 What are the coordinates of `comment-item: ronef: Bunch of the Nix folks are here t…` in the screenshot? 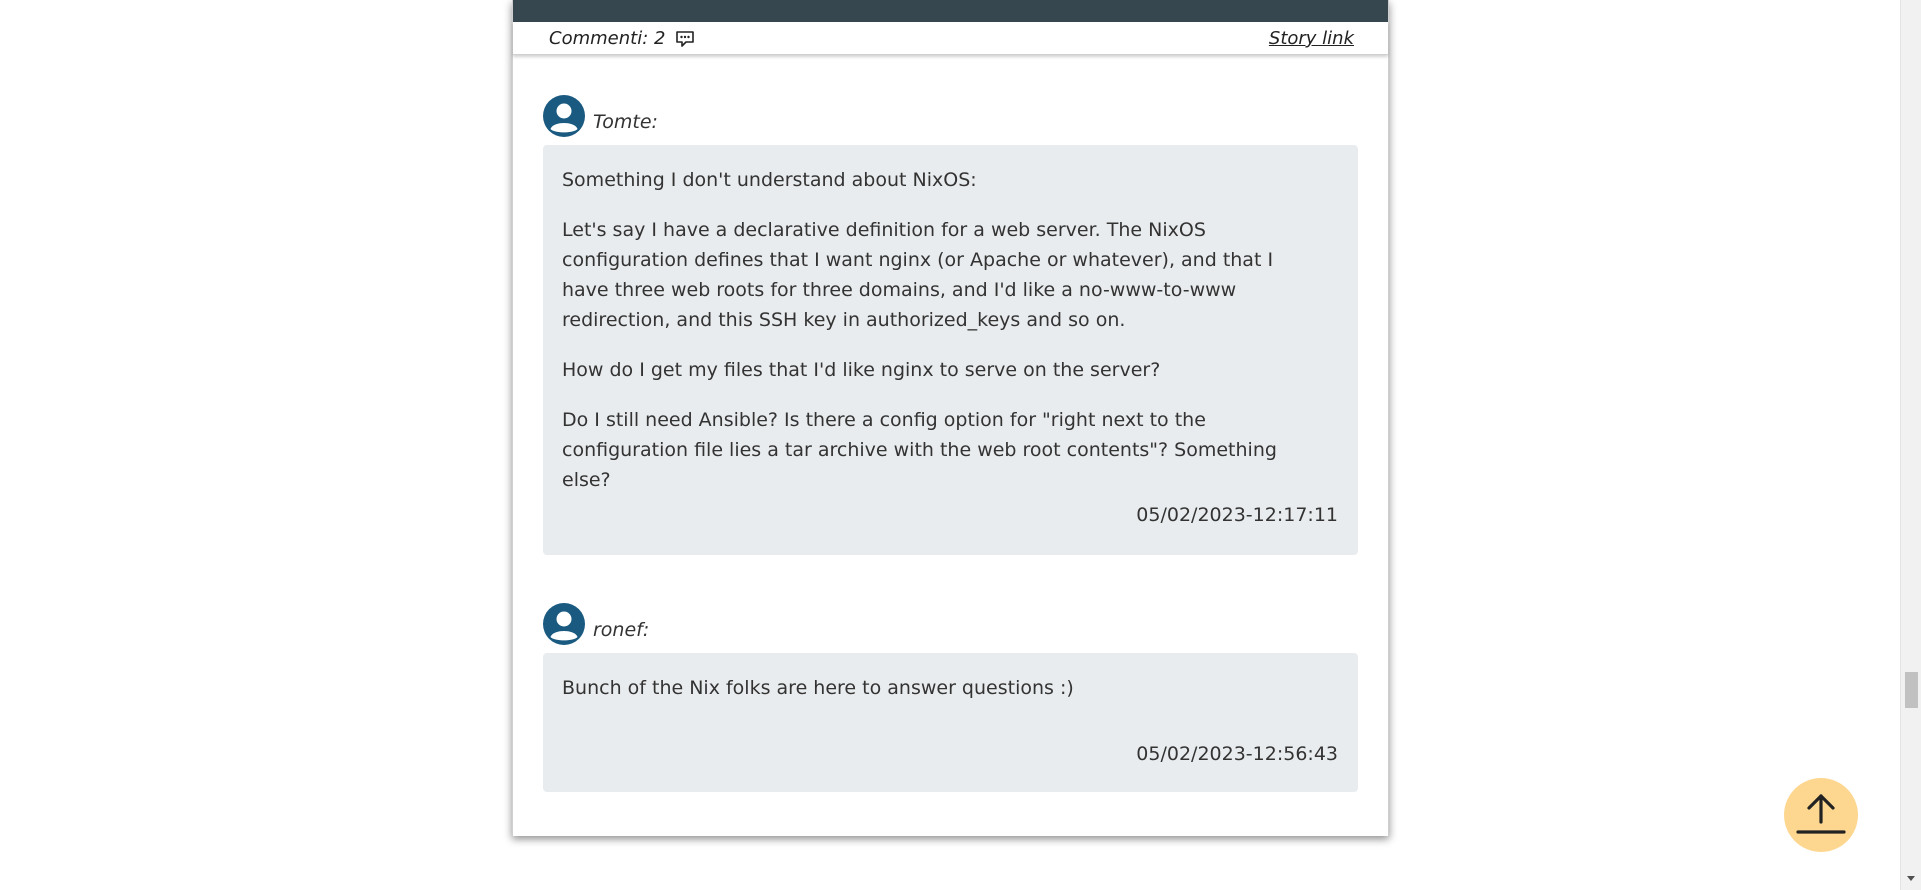 It's located at (950, 698).